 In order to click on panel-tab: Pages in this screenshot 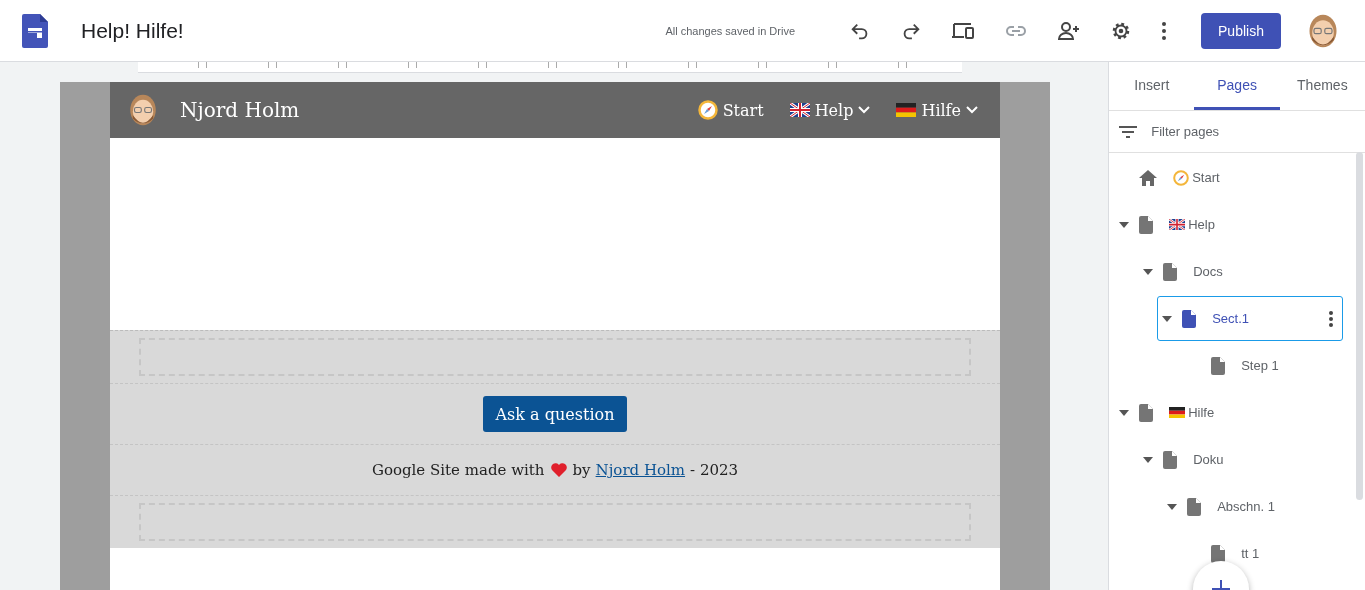, I will do `click(1237, 86)`.